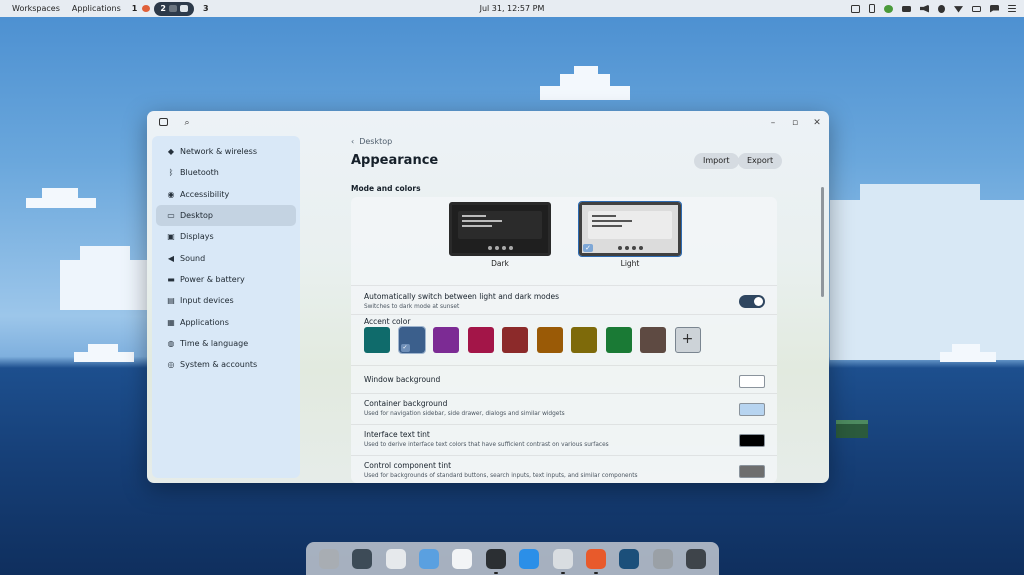 The width and height of the screenshot is (1024, 575). I want to click on sidebar-item-accessibility: ◉ Accessibility, so click(226, 194).